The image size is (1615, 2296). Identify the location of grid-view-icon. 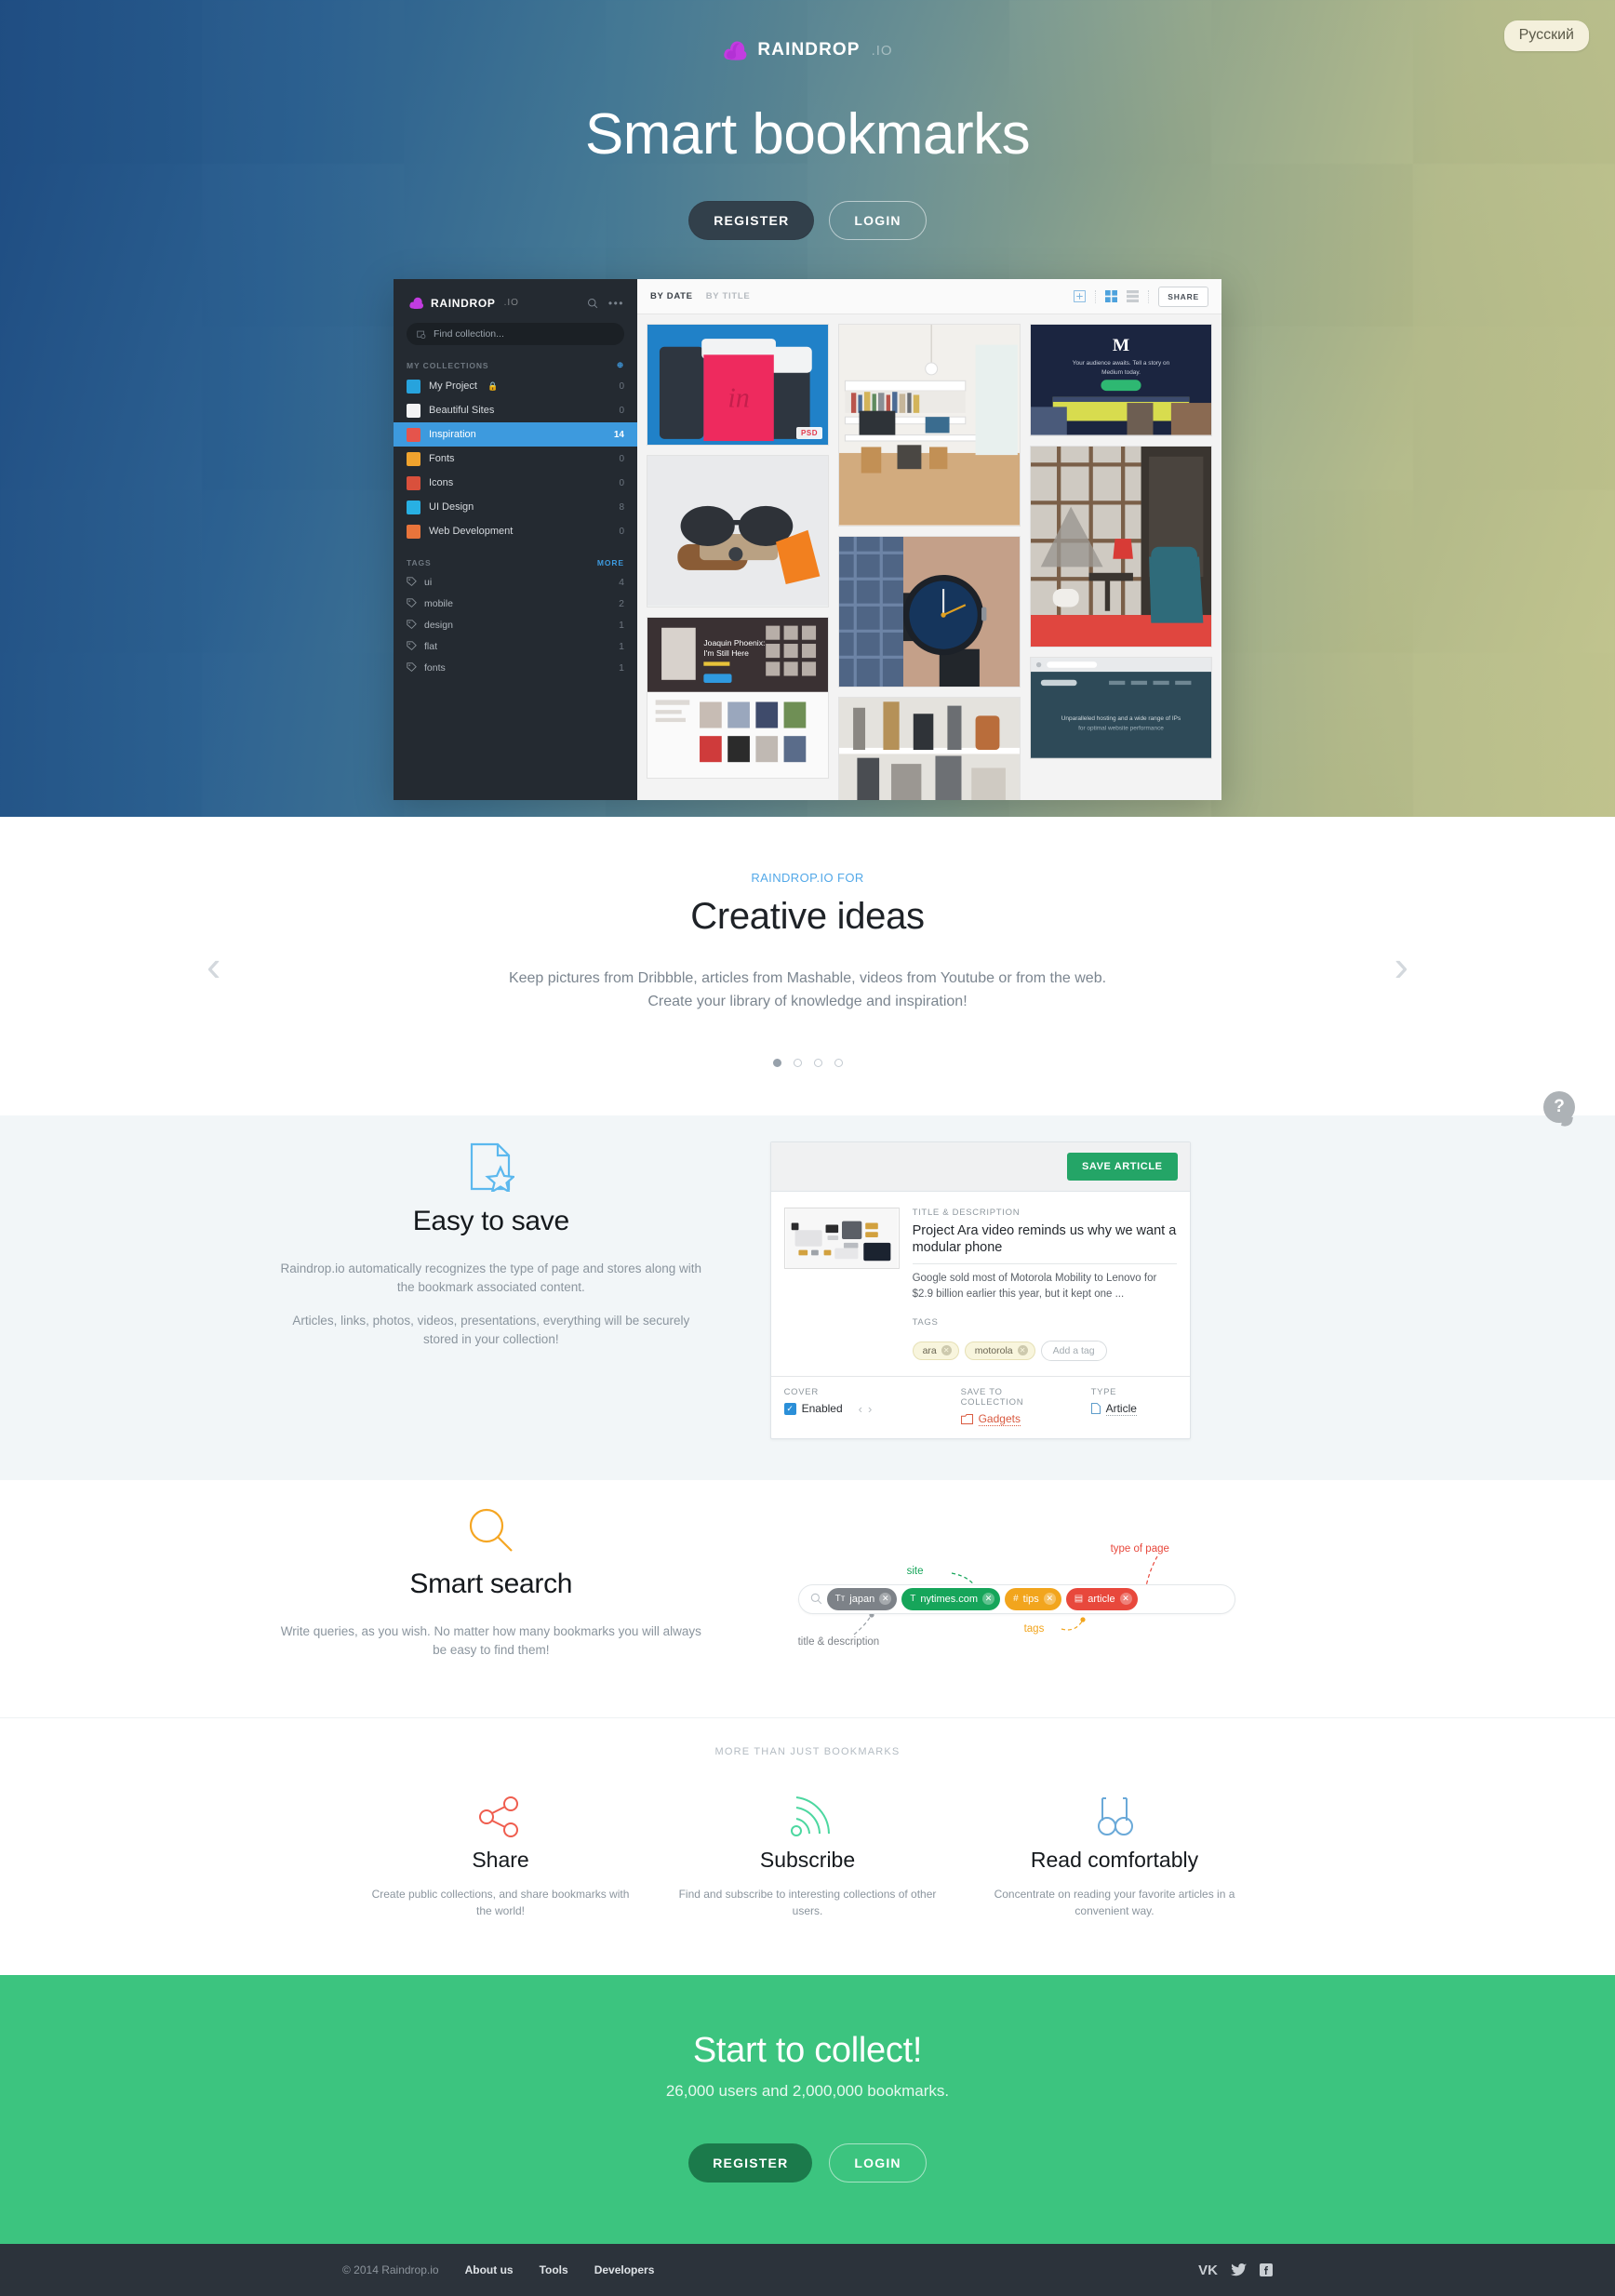
(1111, 296).